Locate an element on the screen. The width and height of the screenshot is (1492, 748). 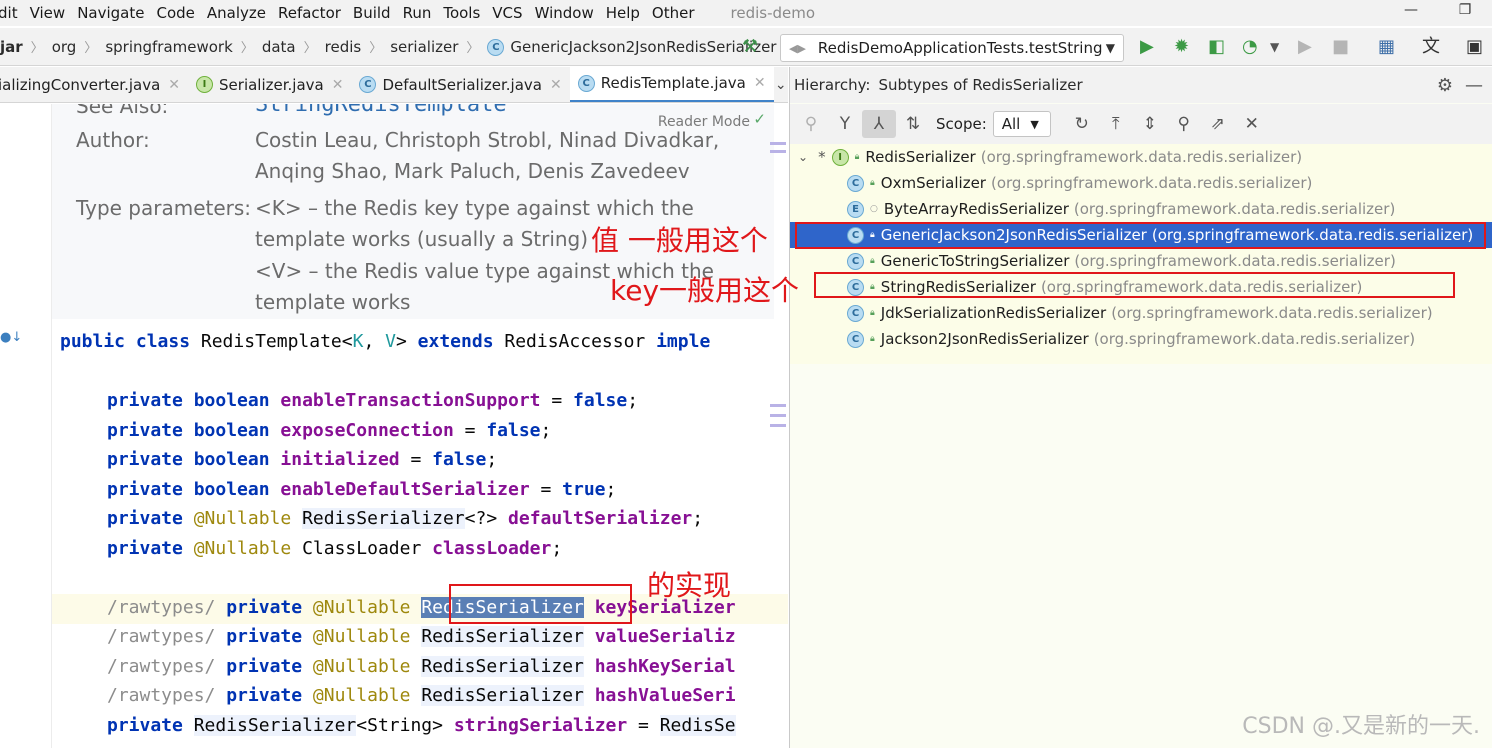
menu-navigate: Navigate is located at coordinates (110, 13).